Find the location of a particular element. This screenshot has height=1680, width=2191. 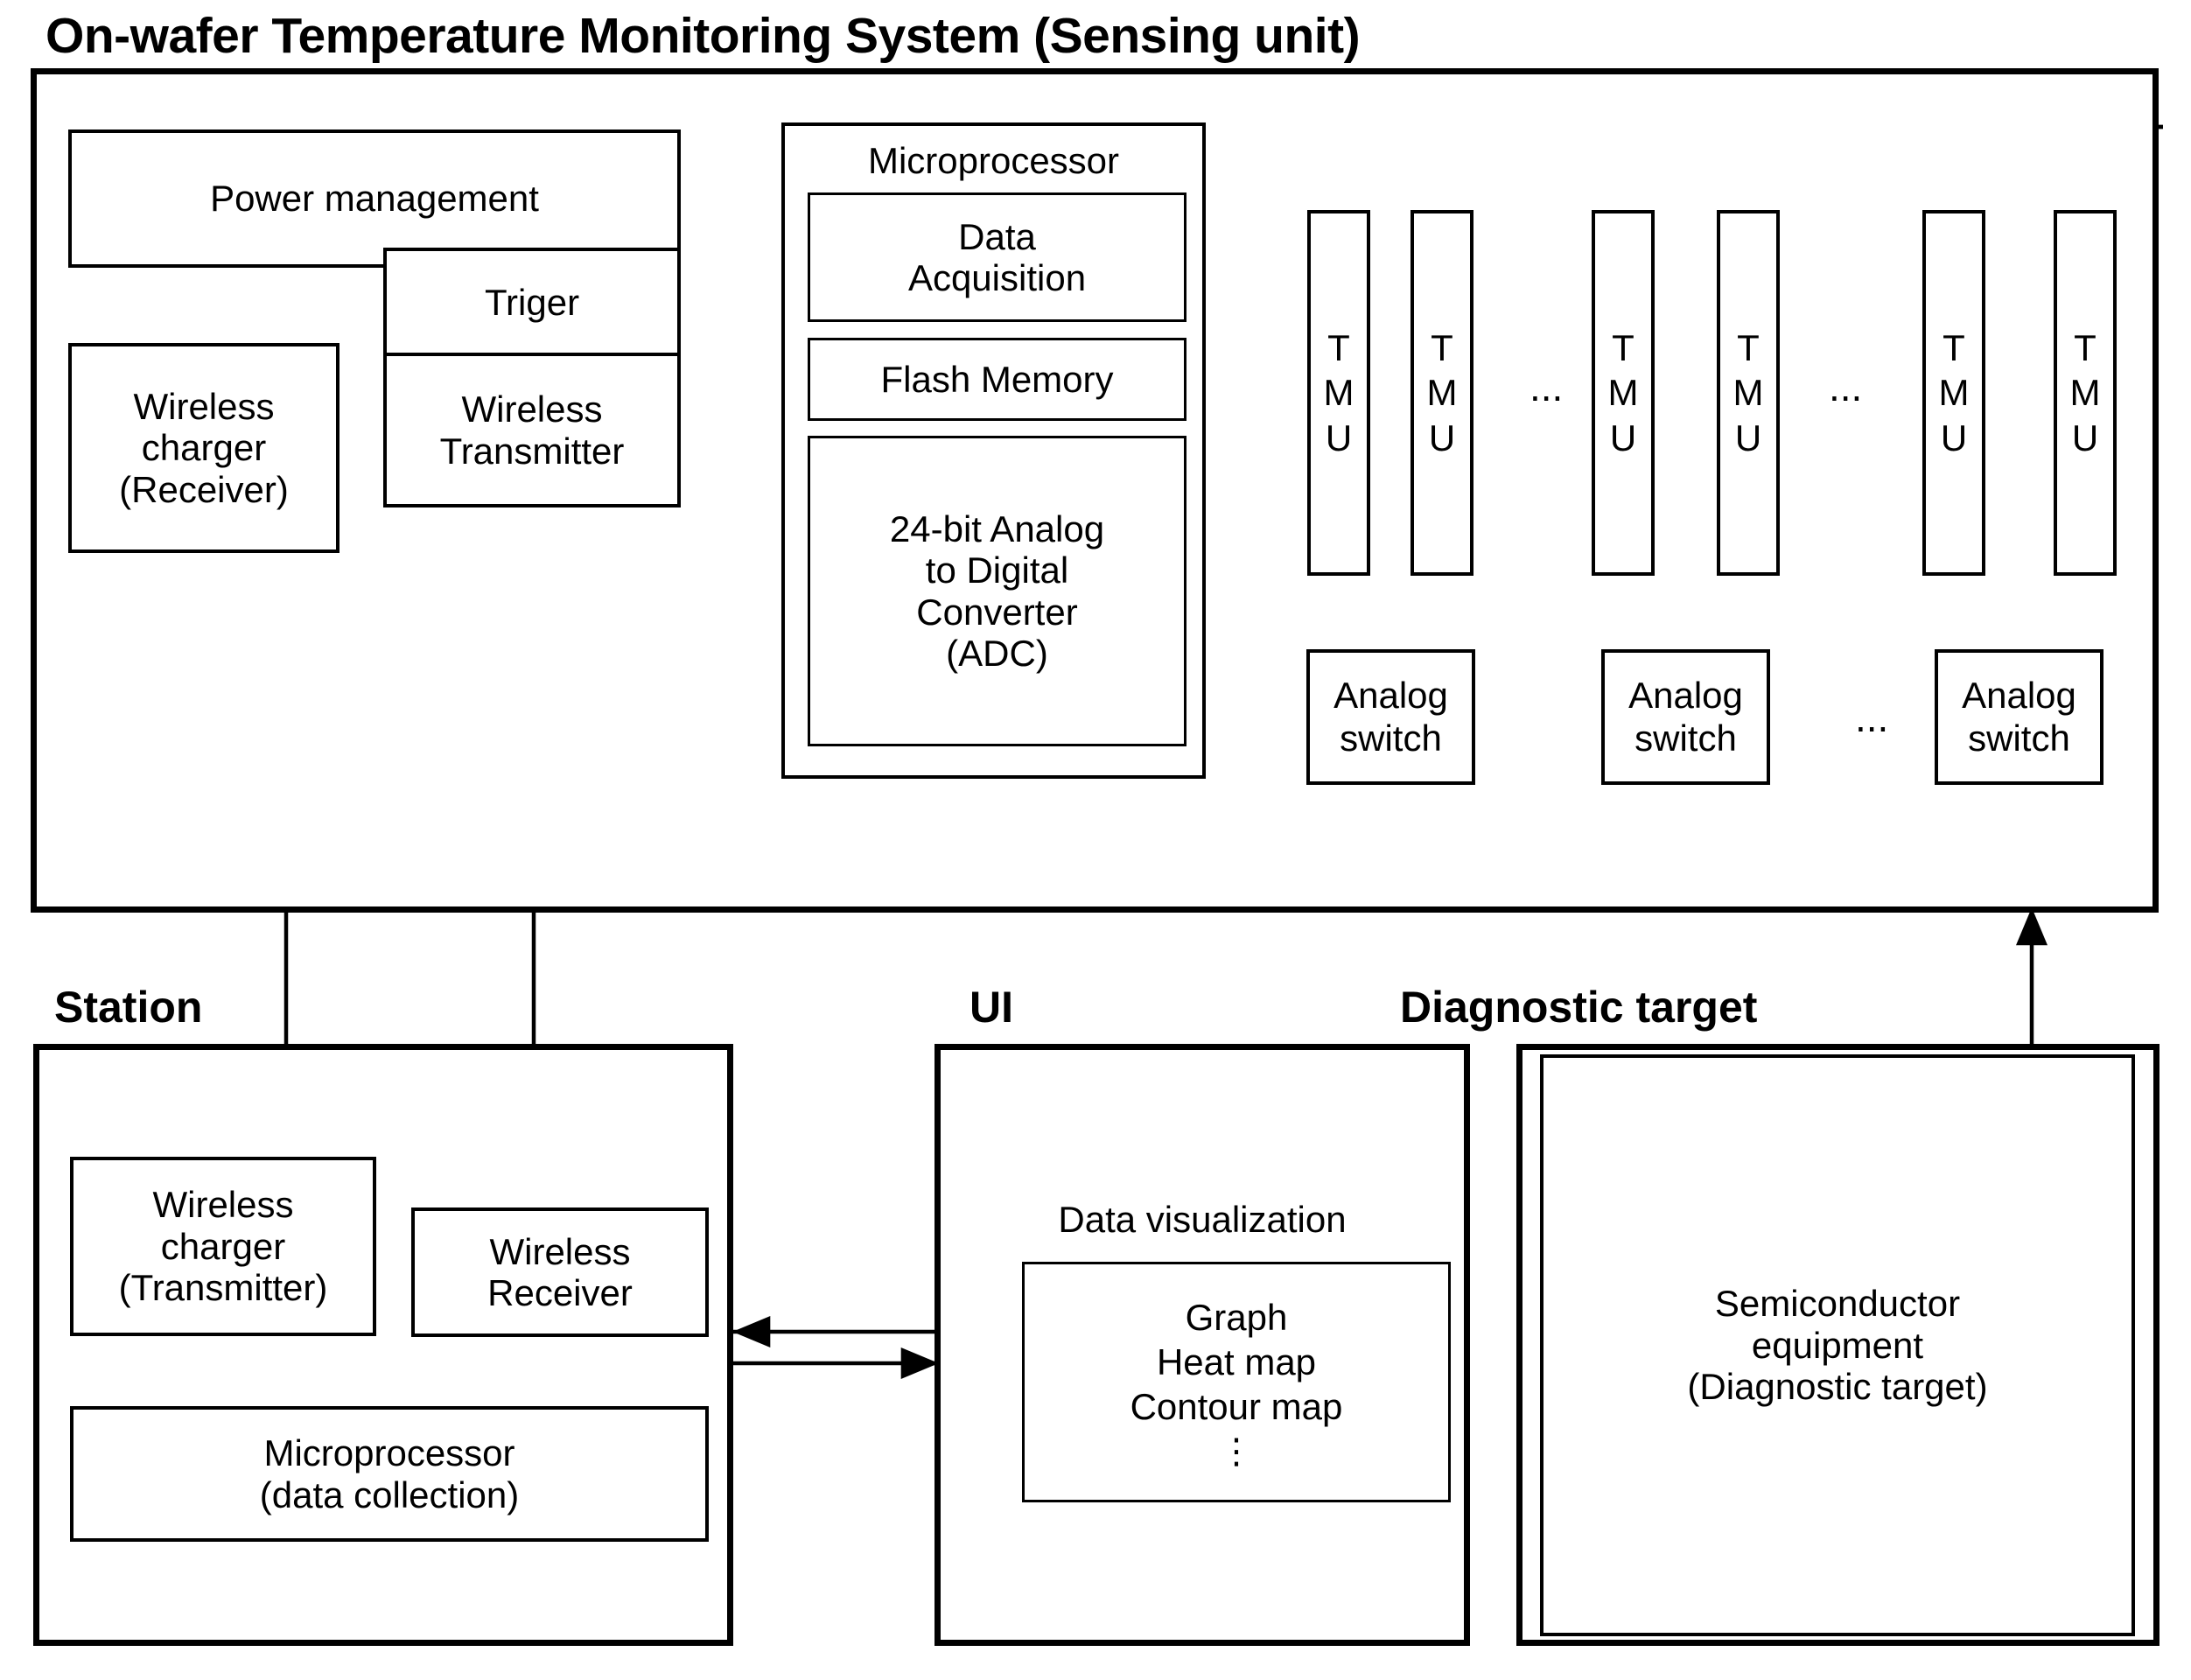

tmu-6-letter-3: U is located at coordinates (2085, 437).